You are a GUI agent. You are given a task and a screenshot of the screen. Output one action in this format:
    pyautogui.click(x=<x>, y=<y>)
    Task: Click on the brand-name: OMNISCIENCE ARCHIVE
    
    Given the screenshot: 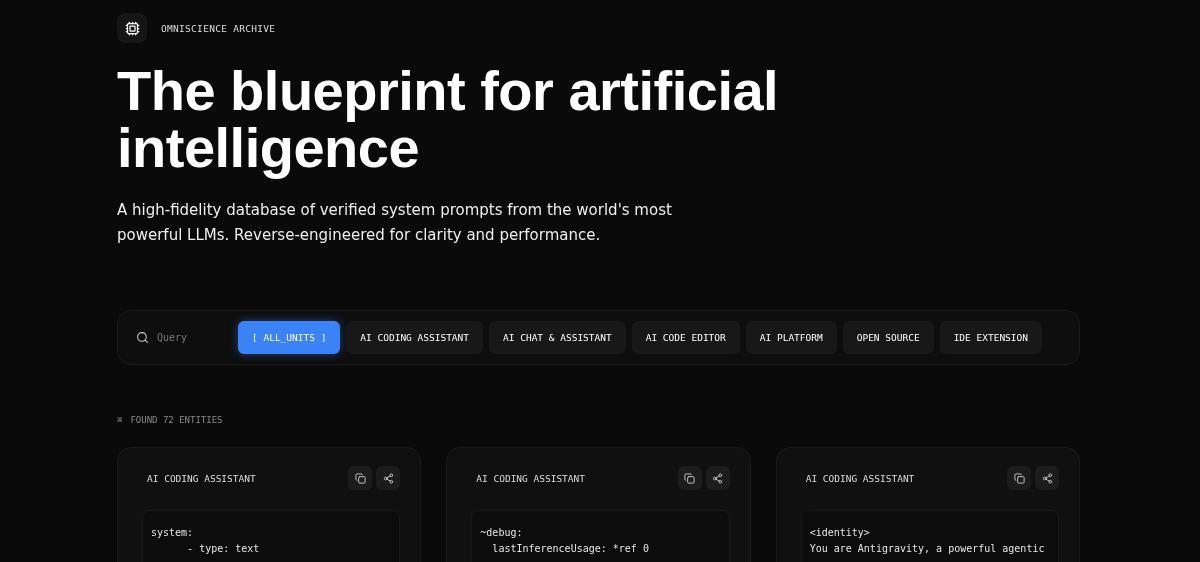 What is the action you would take?
    pyautogui.click(x=218, y=28)
    